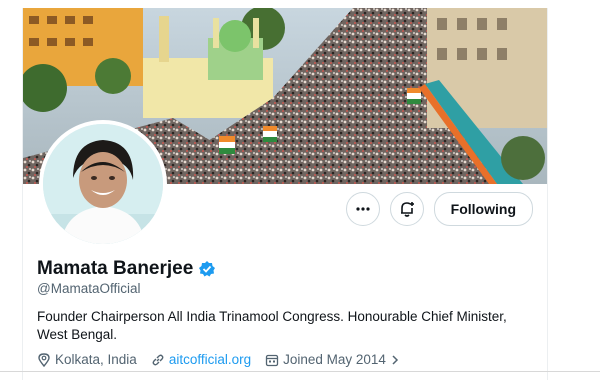  I want to click on bell-plus-icon, so click(407, 209).